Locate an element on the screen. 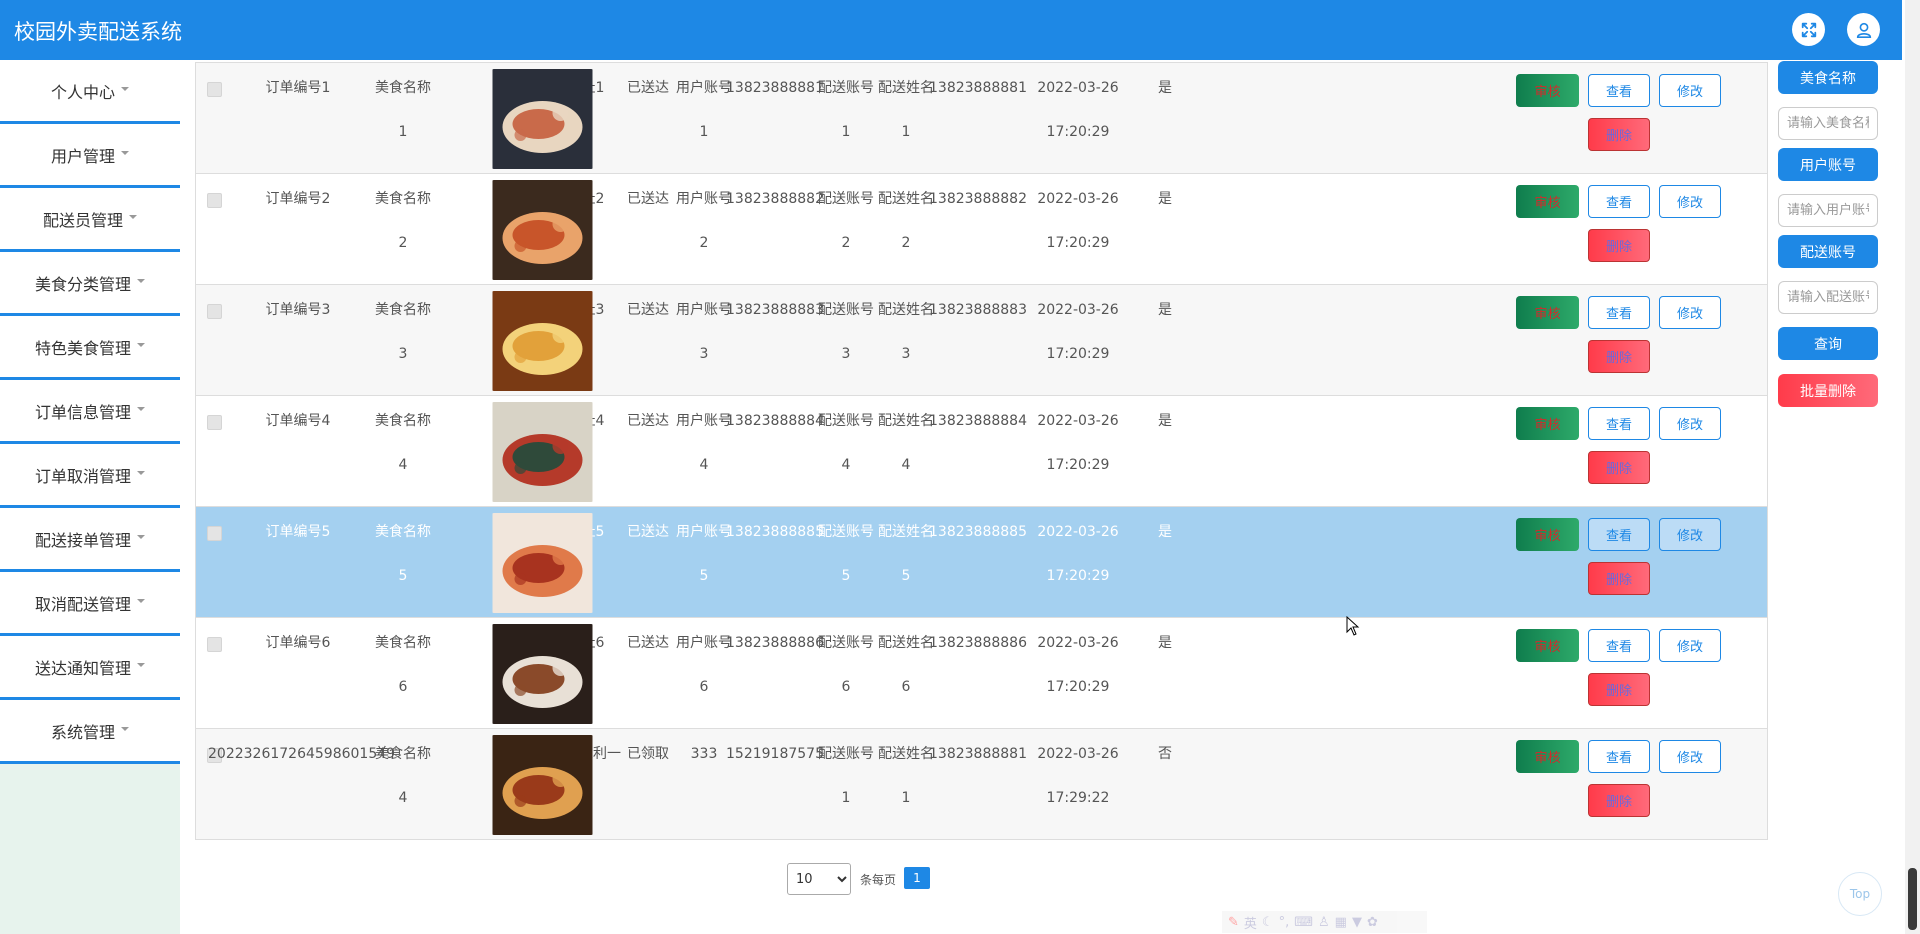 Image resolution: width=1920 pixels, height=934 pixels. sidebar-item-system-management: 系统管理 is located at coordinates (90, 732).